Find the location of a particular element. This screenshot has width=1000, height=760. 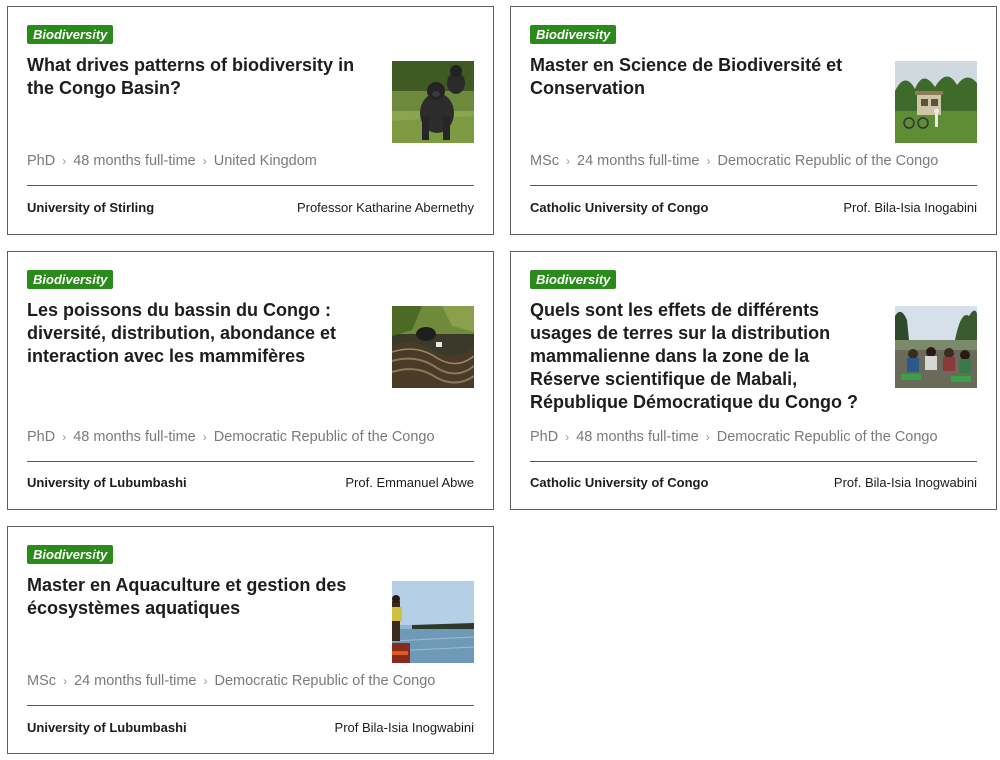

university-name: University of Stirling is located at coordinates (91, 207).